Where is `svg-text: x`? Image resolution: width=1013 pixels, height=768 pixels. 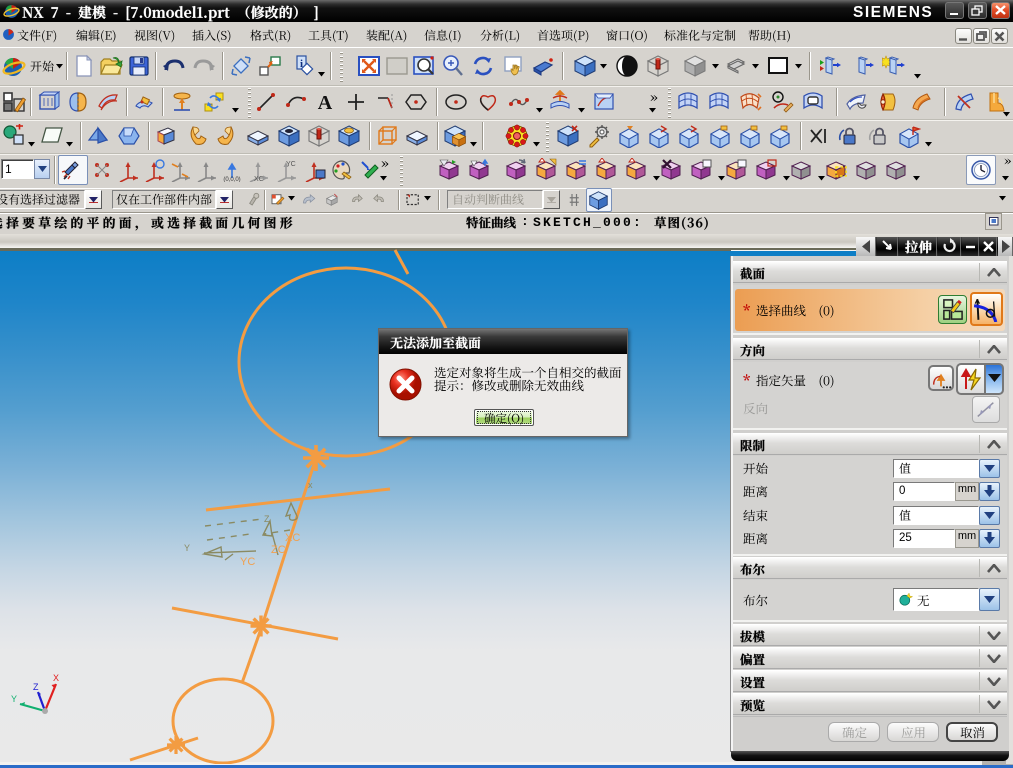 svg-text: x is located at coordinates (310, 485).